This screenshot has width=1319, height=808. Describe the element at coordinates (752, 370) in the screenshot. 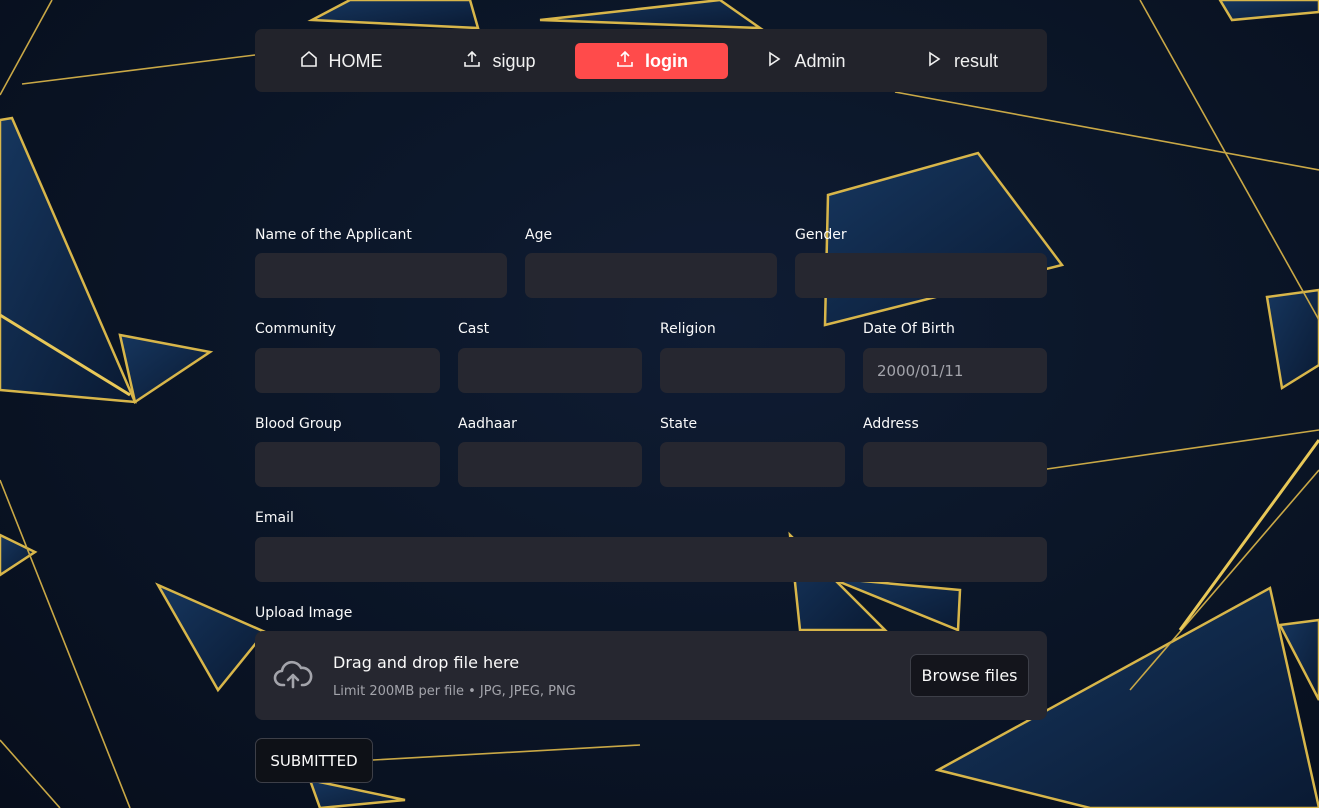

I see `religion-input` at that location.